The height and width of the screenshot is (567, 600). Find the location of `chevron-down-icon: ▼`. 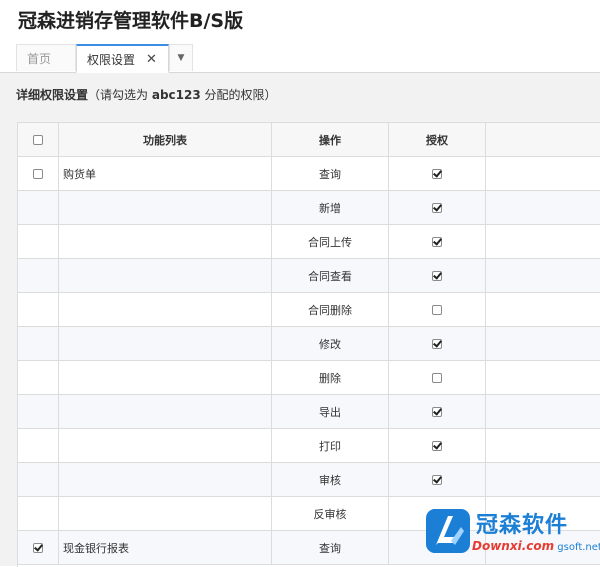

chevron-down-icon: ▼ is located at coordinates (181, 57).